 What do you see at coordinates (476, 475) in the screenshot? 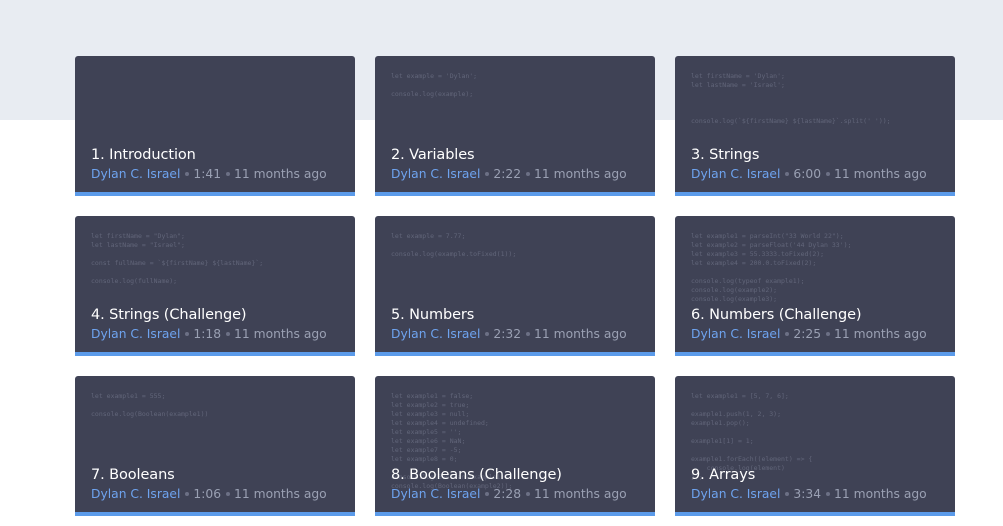
I see `video-title: 8. Booleans (Challenge)` at bounding box center [476, 475].